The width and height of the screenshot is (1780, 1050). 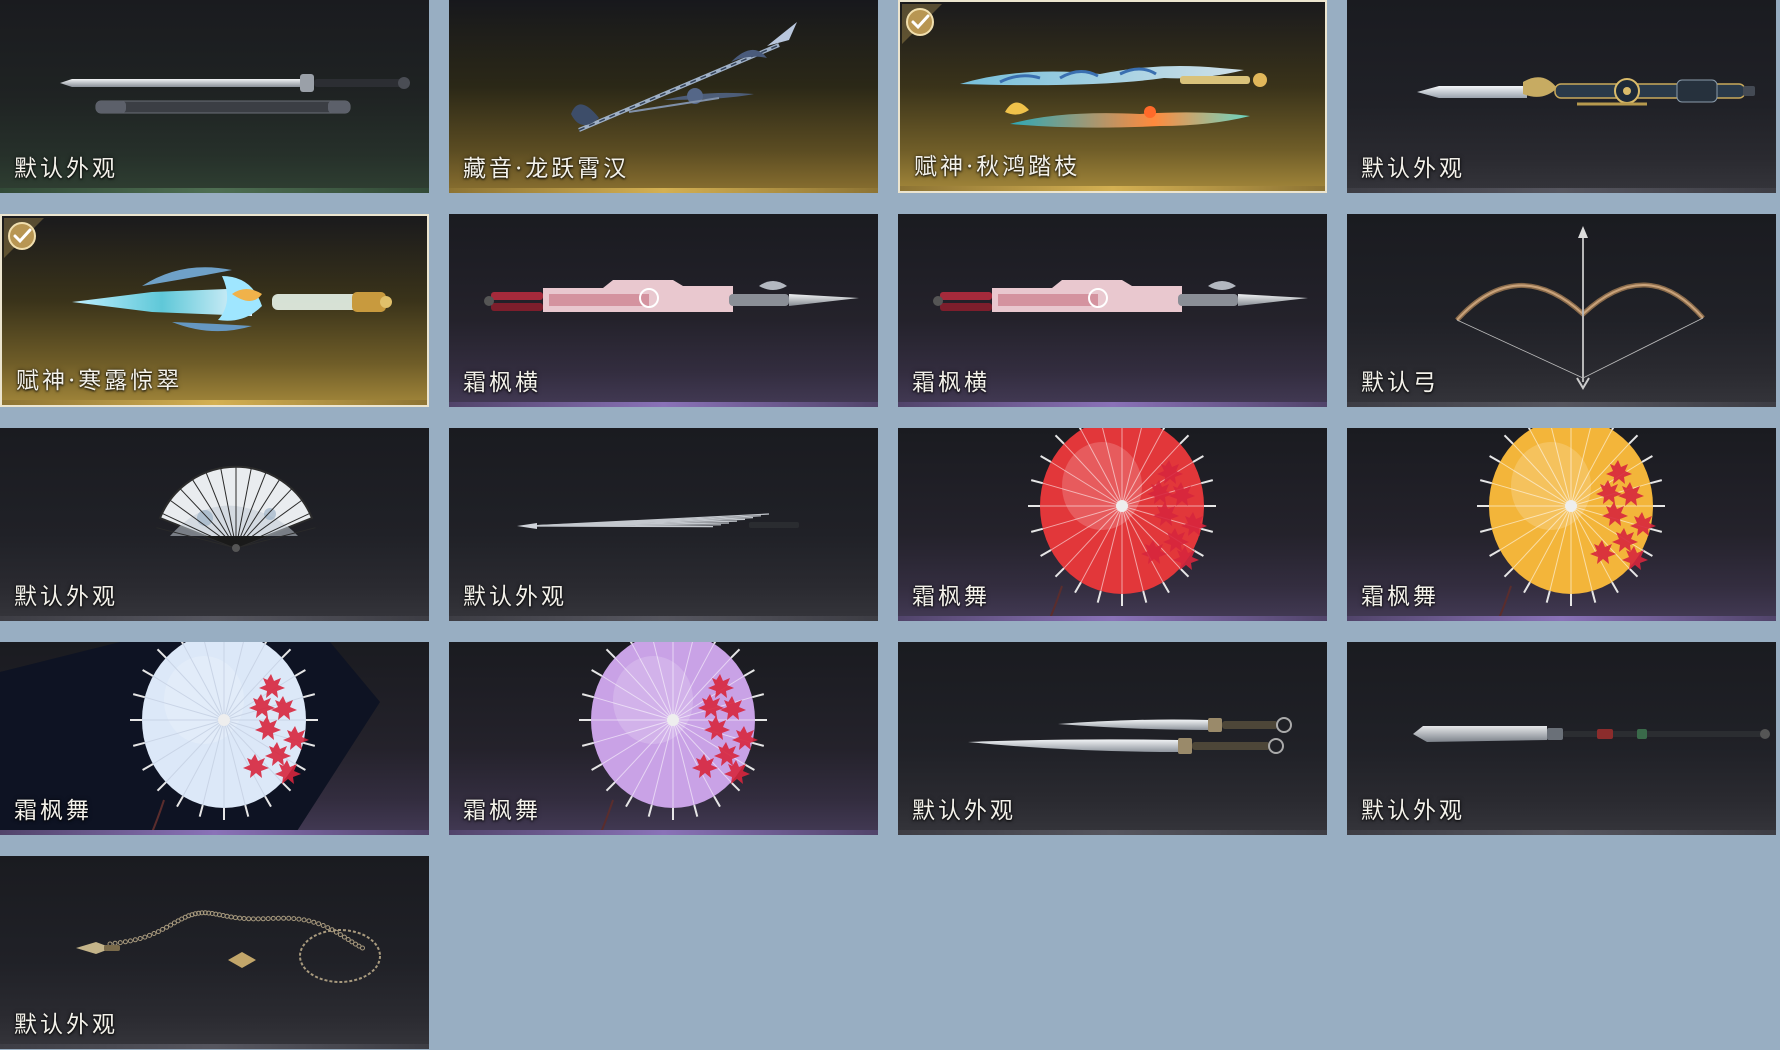 I want to click on skin-name: 赋神·秋鸿踏枝, so click(x=997, y=167).